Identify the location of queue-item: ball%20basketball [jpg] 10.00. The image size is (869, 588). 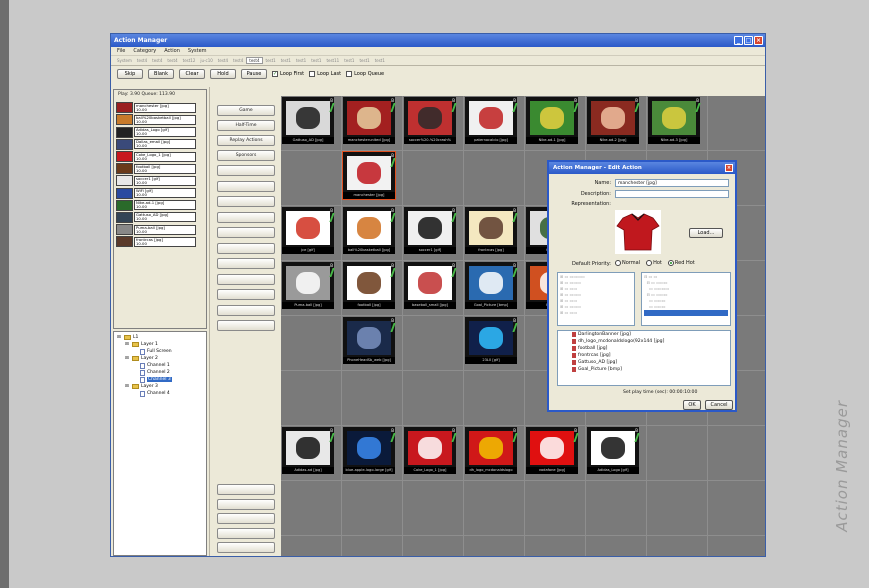
(156, 120).